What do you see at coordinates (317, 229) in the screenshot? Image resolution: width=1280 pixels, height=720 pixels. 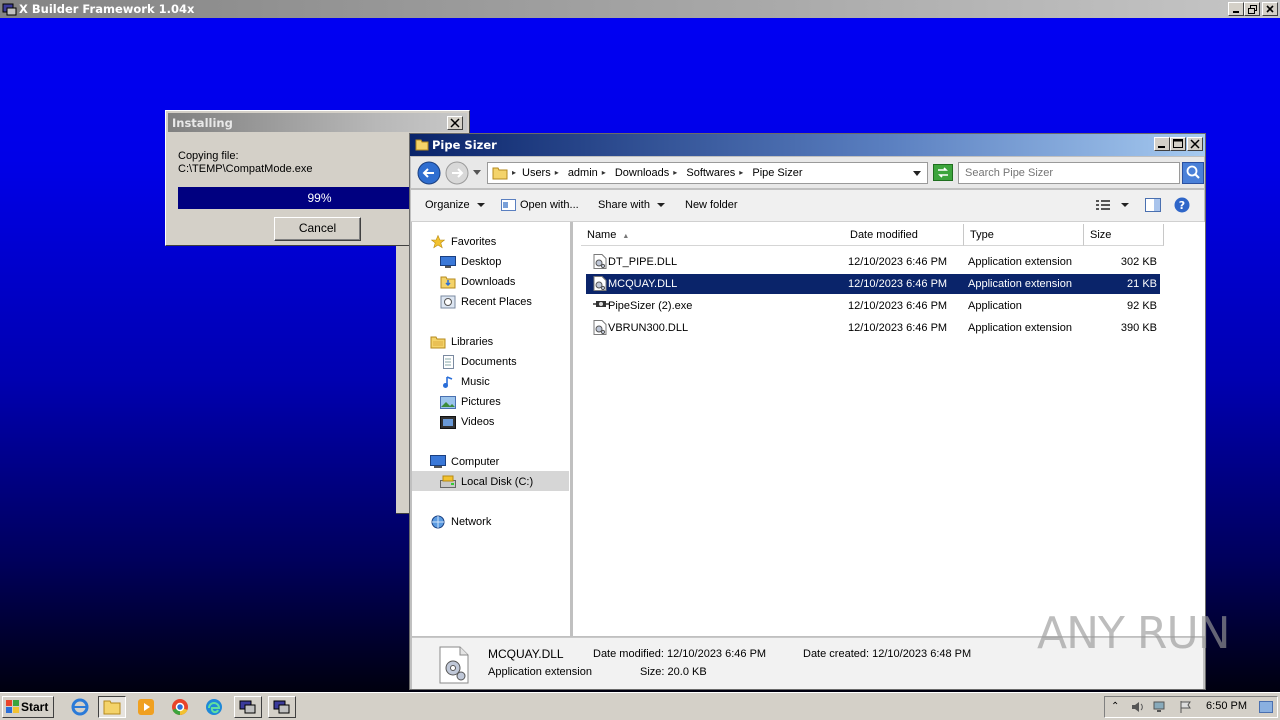 I see `cancel-button: Cancel` at bounding box center [317, 229].